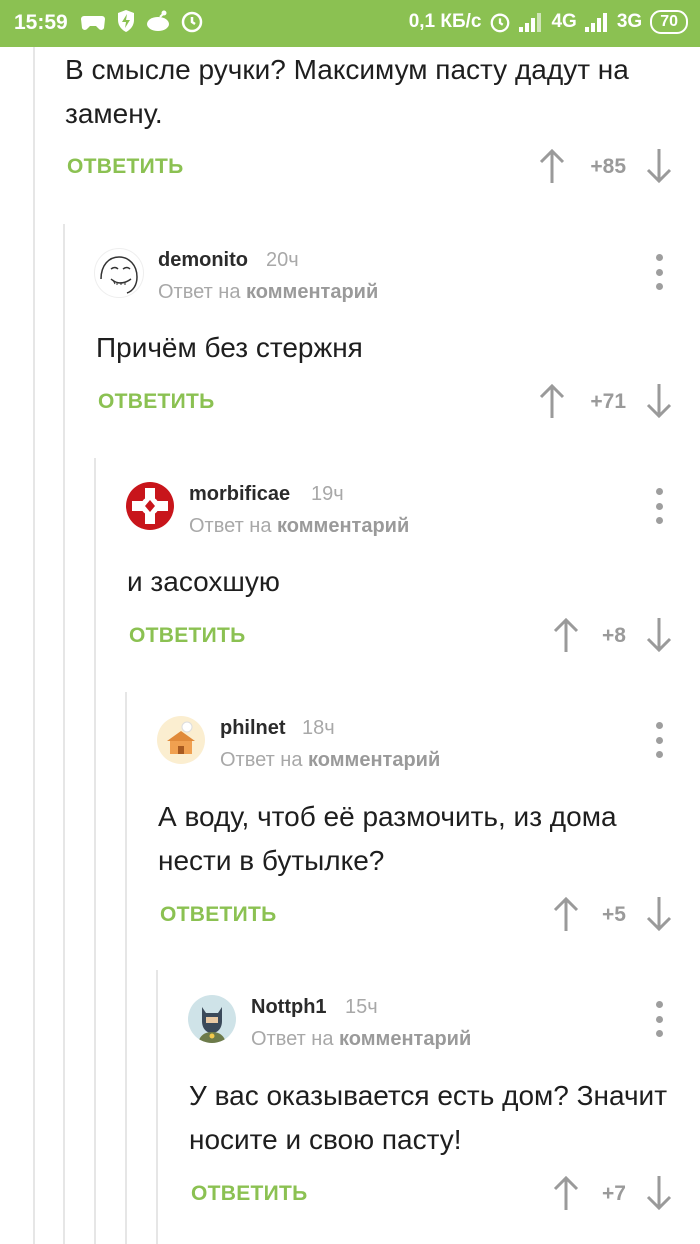 The image size is (700, 1244). Describe the element at coordinates (608, 166) in the screenshot. I see `comment-score: +85` at that location.